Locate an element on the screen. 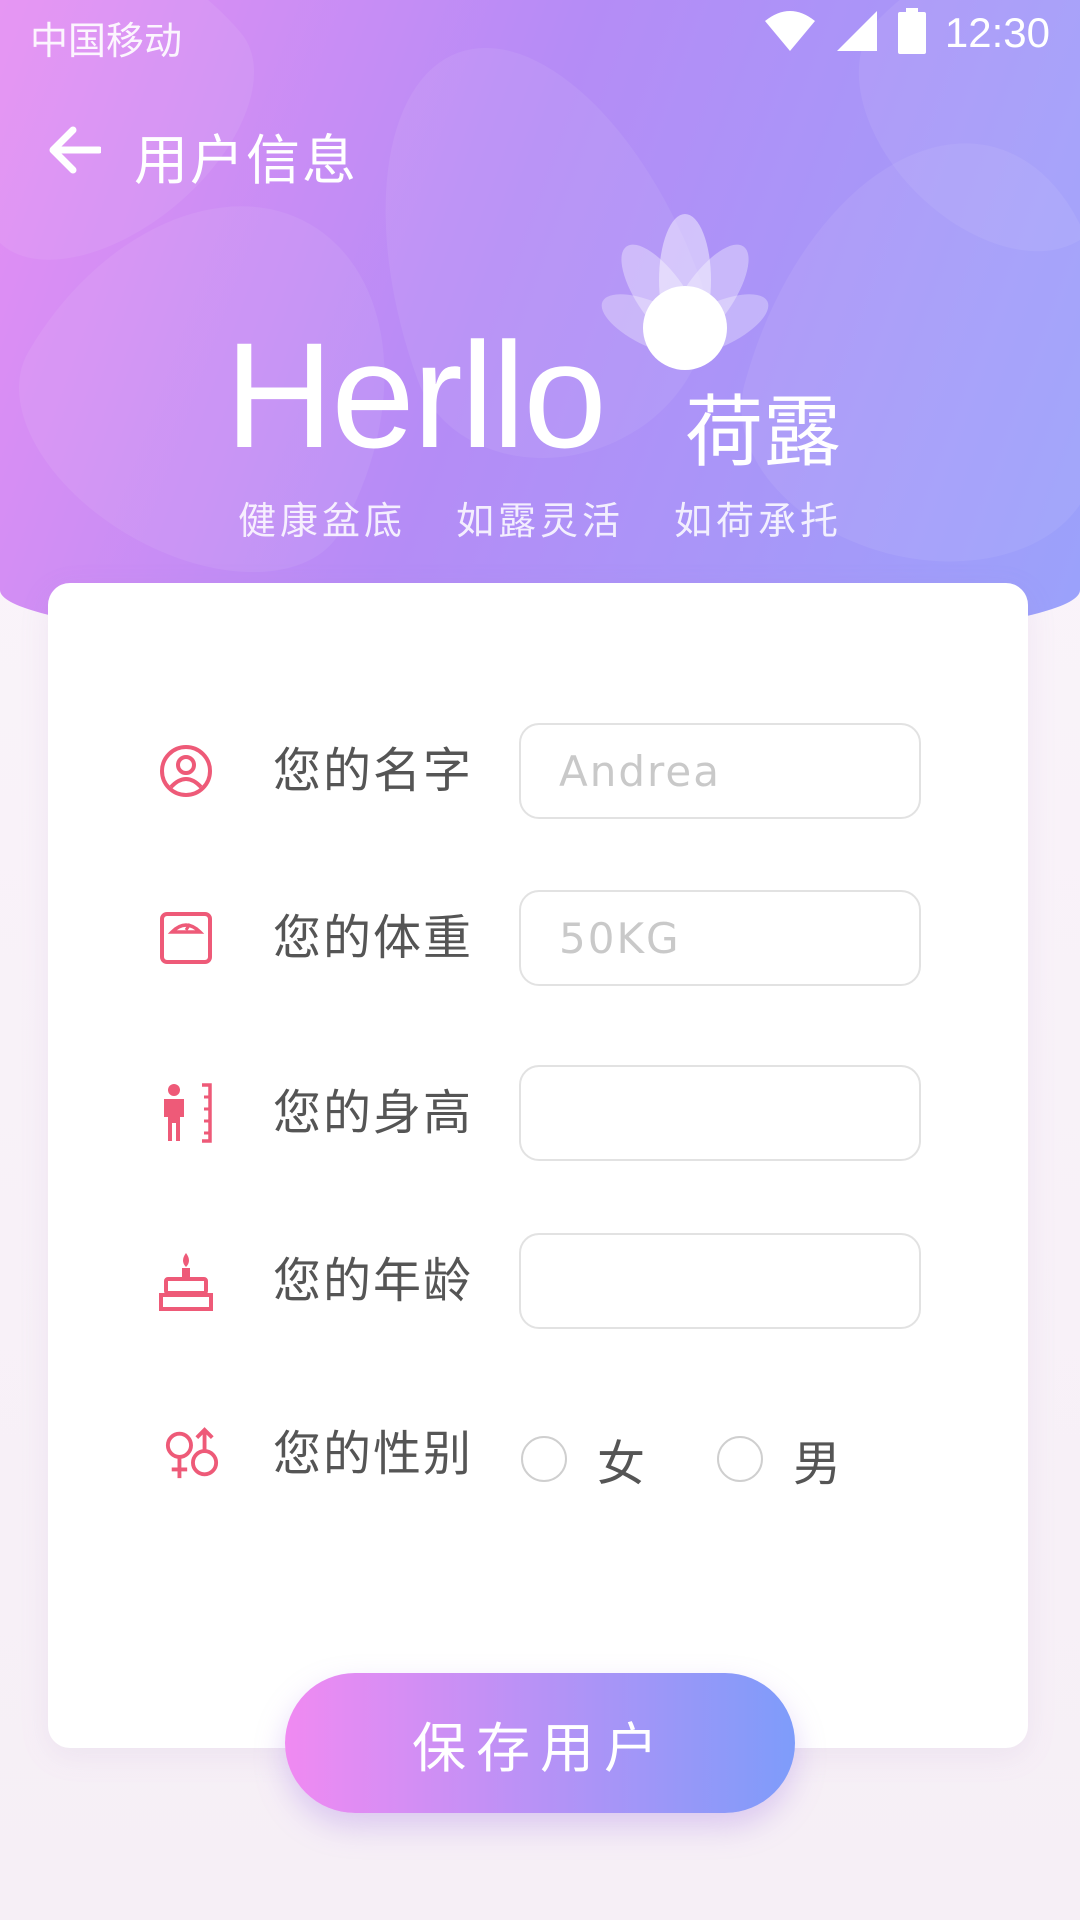 The height and width of the screenshot is (1920, 1080). height-input is located at coordinates (720, 1113).